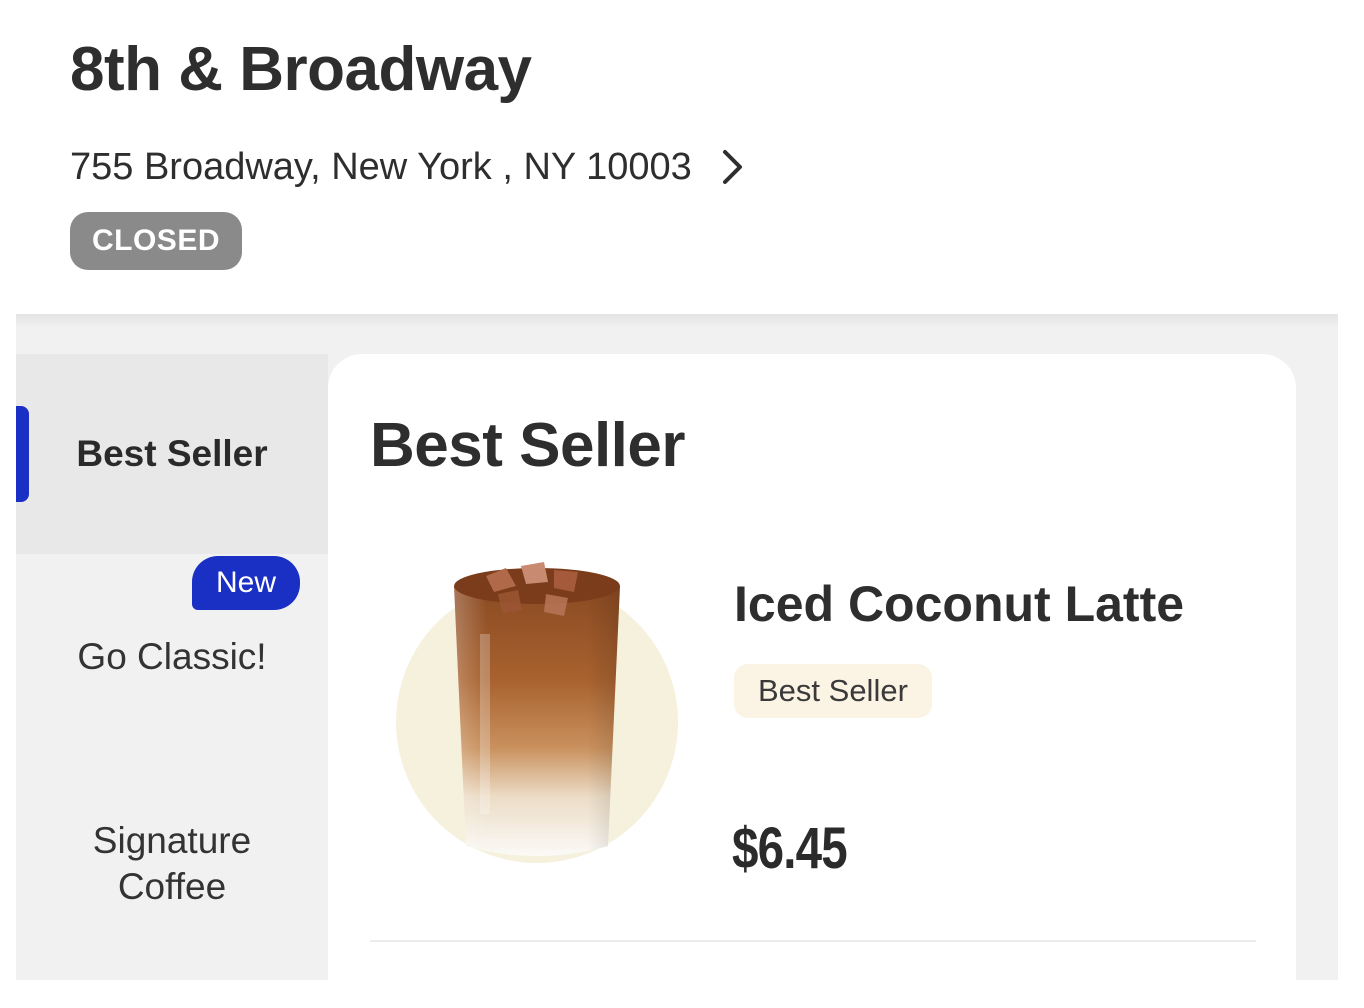 Image resolution: width=1364 pixels, height=1008 pixels. Describe the element at coordinates (682, 994) in the screenshot. I see `bottom-edge` at that location.